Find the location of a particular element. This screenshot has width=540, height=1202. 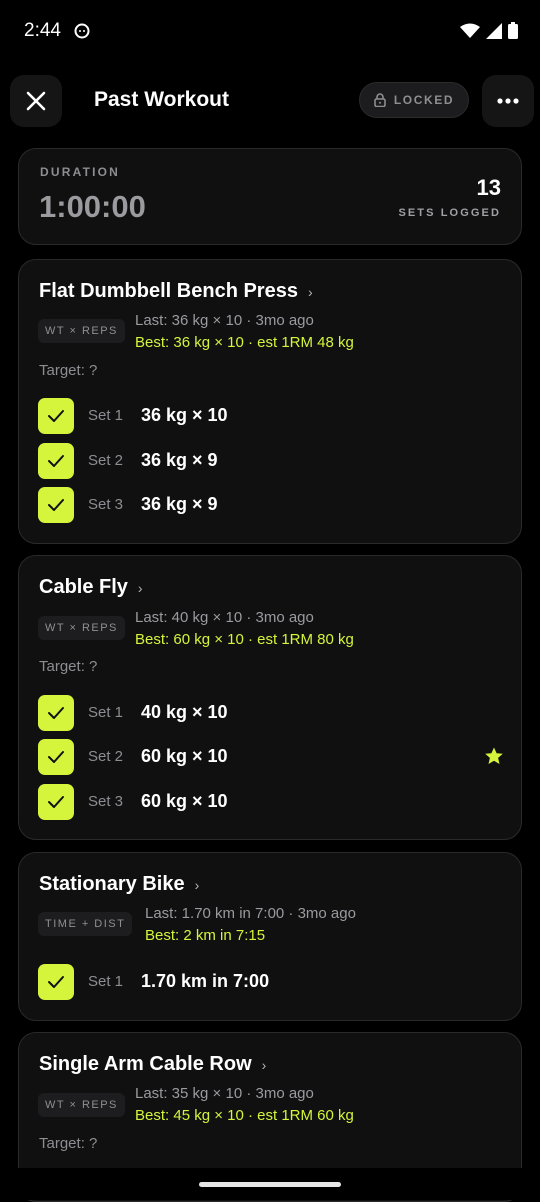

navigation-bar is located at coordinates (270, 1184).